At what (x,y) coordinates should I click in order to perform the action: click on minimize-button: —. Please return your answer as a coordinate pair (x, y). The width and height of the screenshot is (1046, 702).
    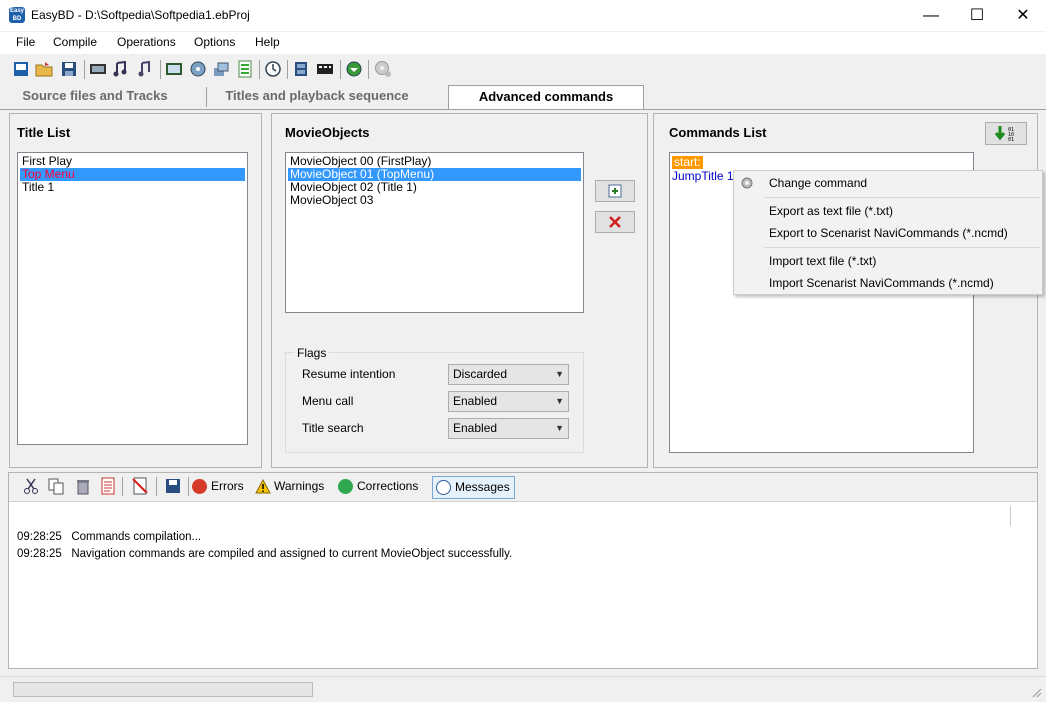
    Looking at the image, I should click on (931, 15).